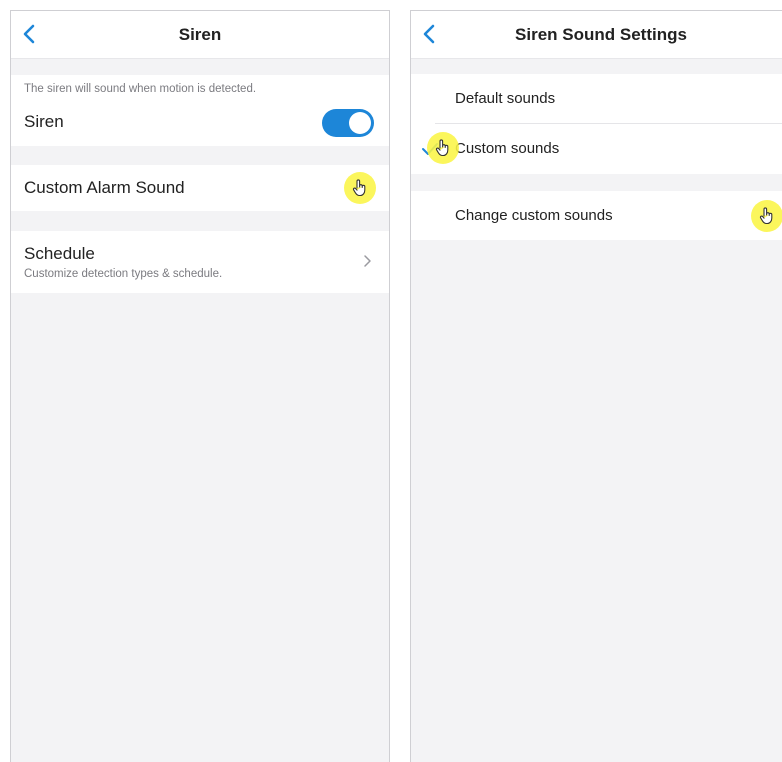 The height and width of the screenshot is (762, 782). I want to click on option-default-sounds: Default sounds, so click(596, 98).